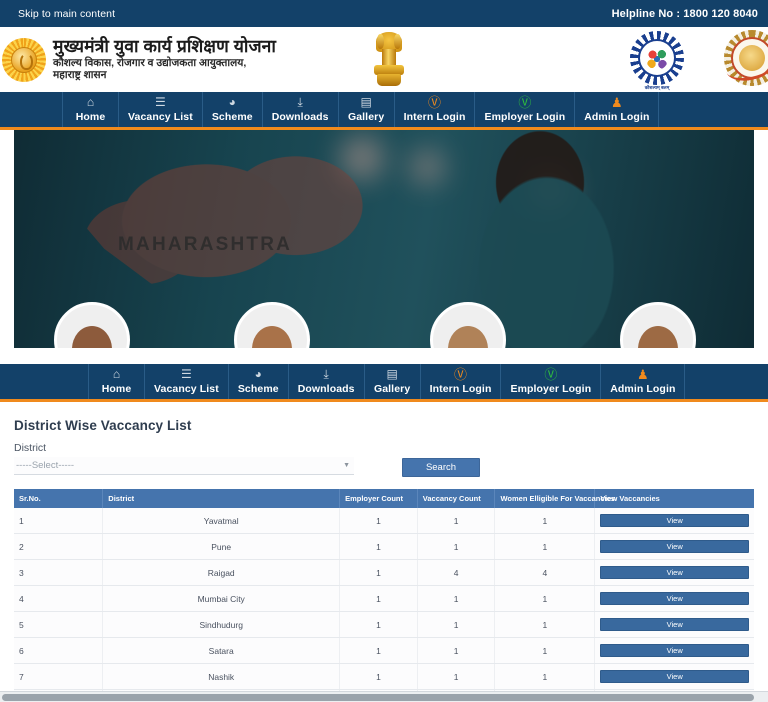 Image resolution: width=768 pixels, height=702 pixels. What do you see at coordinates (642, 381) in the screenshot?
I see `nav2-item-admin-login: ♟ Admin Login` at bounding box center [642, 381].